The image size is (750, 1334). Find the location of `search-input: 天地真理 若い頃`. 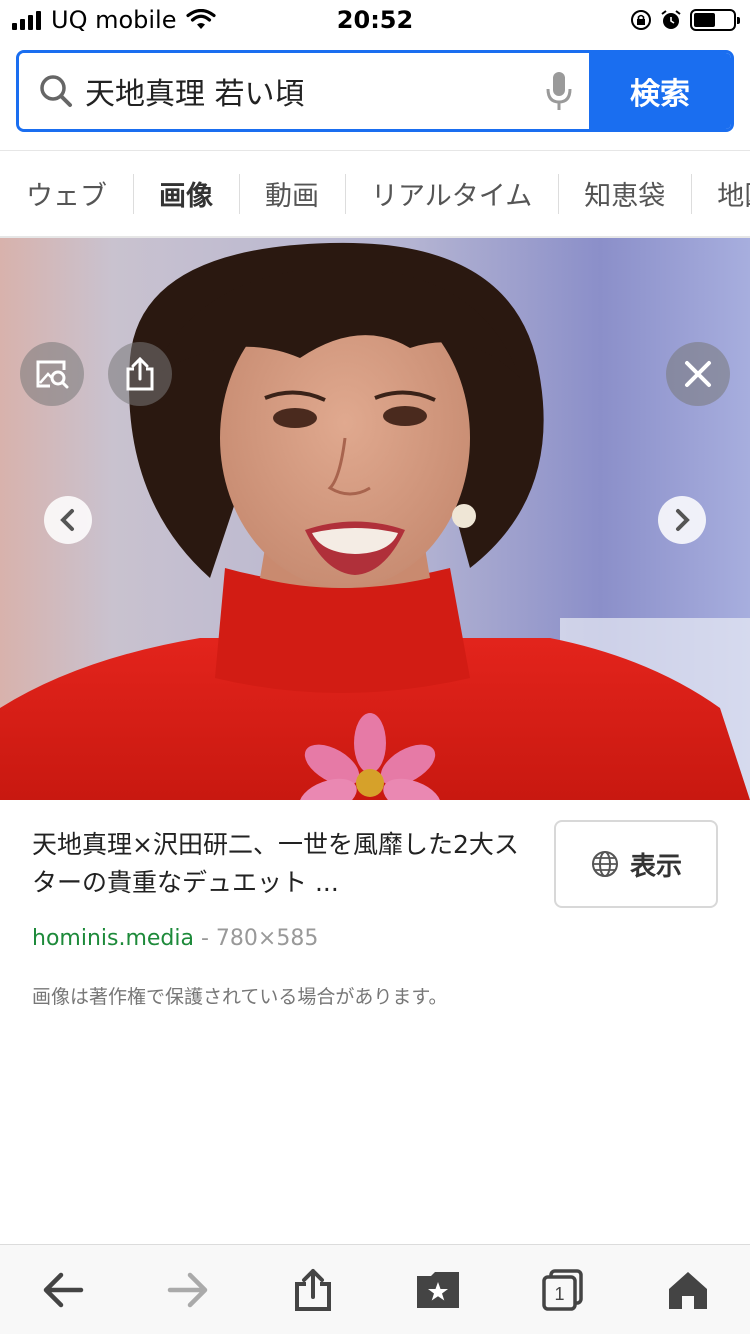

search-input: 天地真理 若い頃 is located at coordinates (304, 91).